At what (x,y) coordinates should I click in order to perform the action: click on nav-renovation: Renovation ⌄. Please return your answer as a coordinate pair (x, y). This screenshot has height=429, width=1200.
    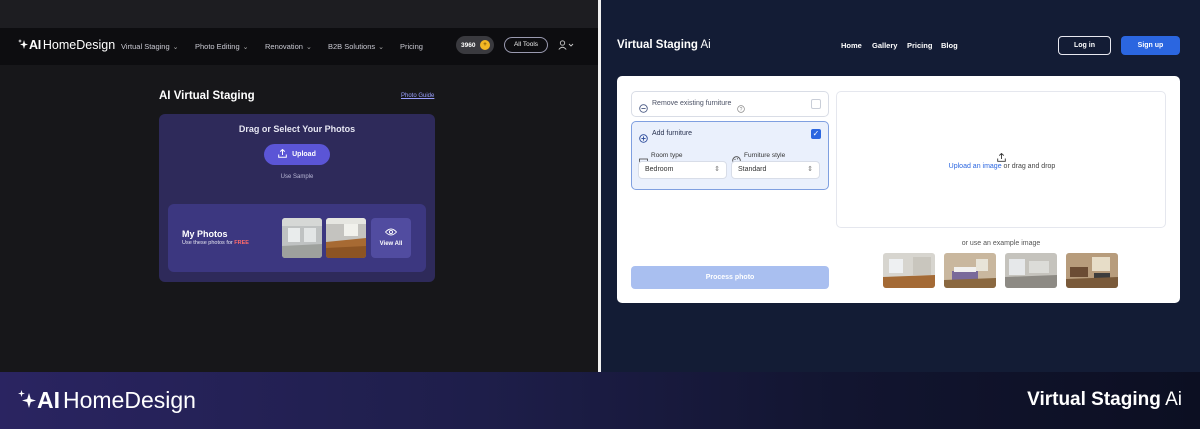
    Looking at the image, I should click on (288, 46).